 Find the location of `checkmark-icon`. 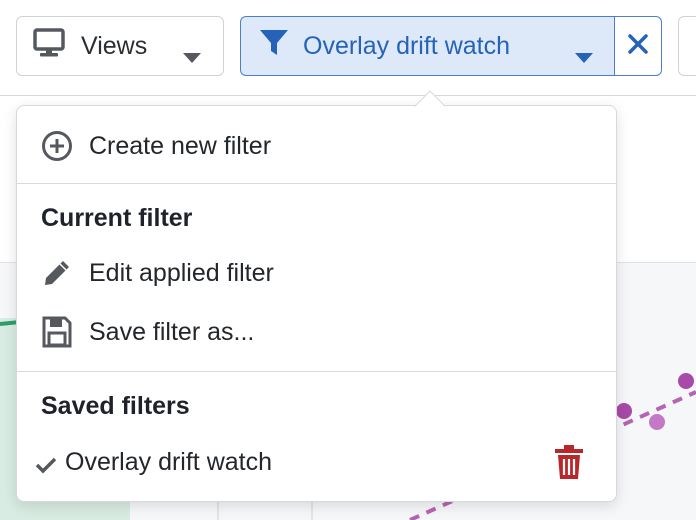

checkmark-icon is located at coordinates (46, 466).